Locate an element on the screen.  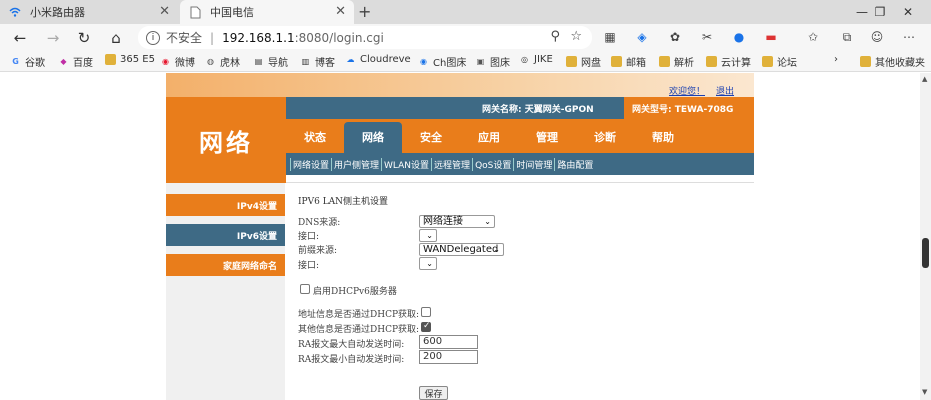
new-tab-button: + is located at coordinates (364, 11).